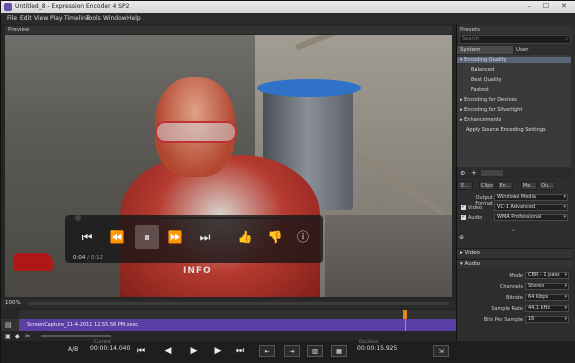 The image size is (575, 363). What do you see at coordinates (441, 351) in the screenshot?
I see `sidebar-toggle-icon: ⇲` at bounding box center [441, 351].